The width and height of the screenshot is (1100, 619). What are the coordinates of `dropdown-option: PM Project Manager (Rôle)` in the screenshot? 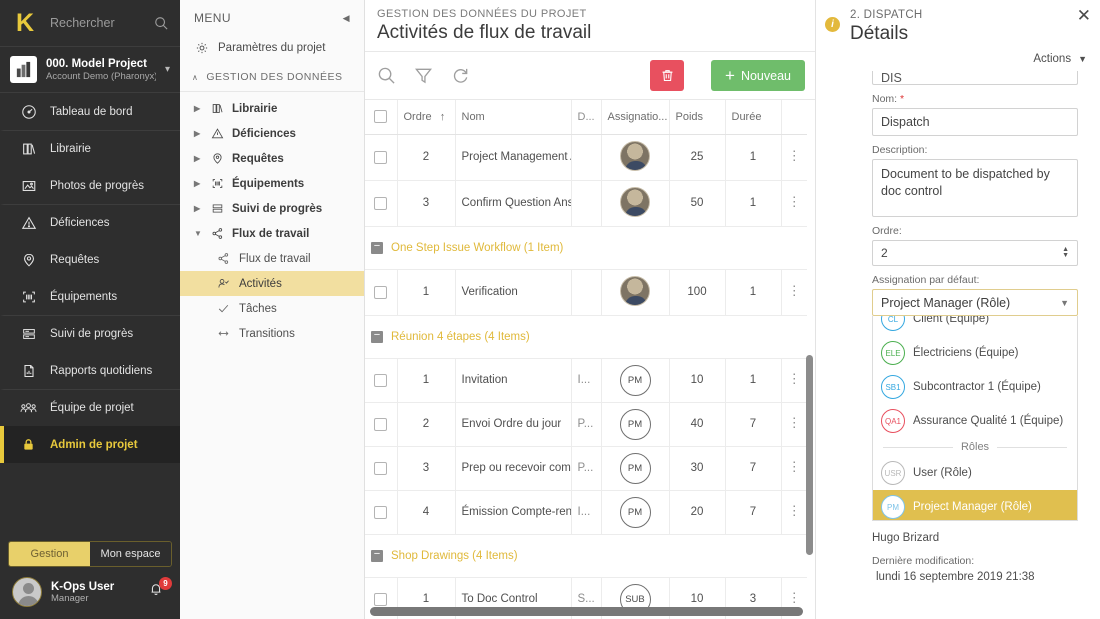 It's located at (975, 505).